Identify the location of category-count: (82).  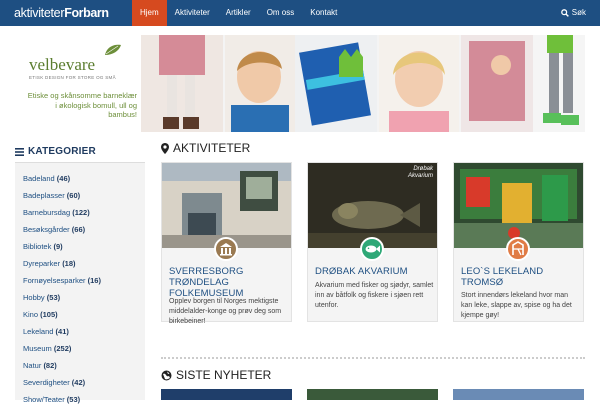
(50, 365).